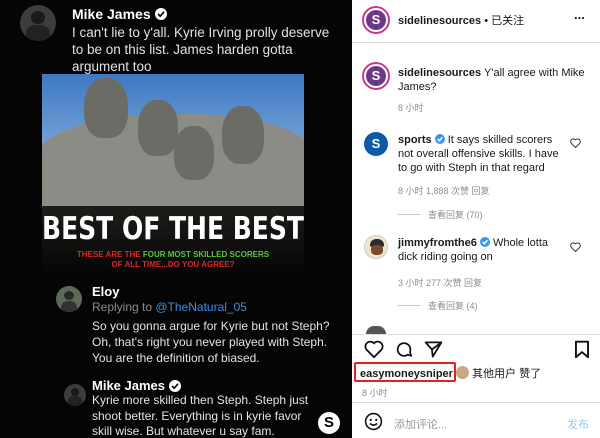 Image resolution: width=600 pixels, height=438 pixels. What do you see at coordinates (415, 140) in the screenshot?
I see `comment-username-link: sports` at bounding box center [415, 140].